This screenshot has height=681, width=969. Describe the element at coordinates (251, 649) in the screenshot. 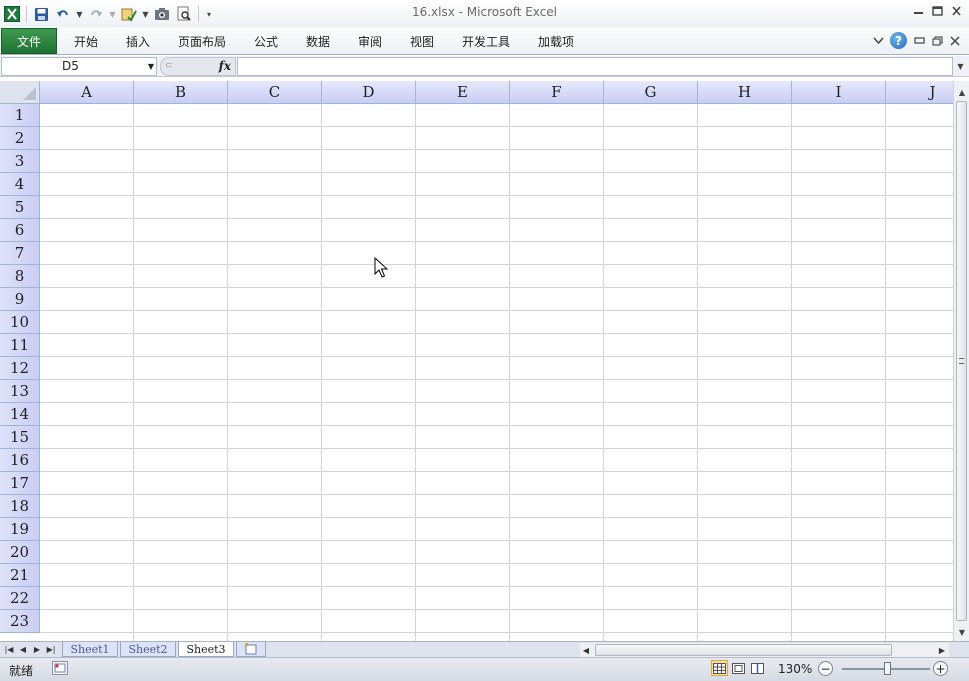

I see `insert-worksheet-icon` at that location.